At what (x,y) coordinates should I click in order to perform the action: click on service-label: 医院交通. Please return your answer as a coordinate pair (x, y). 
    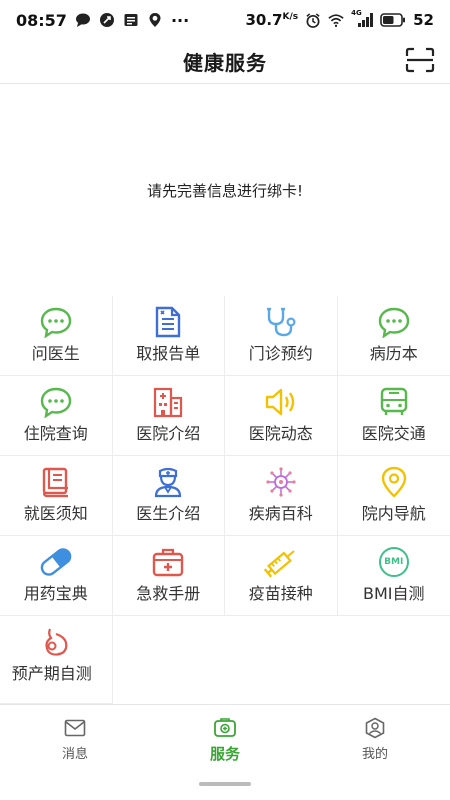
    Looking at the image, I should click on (393, 433).